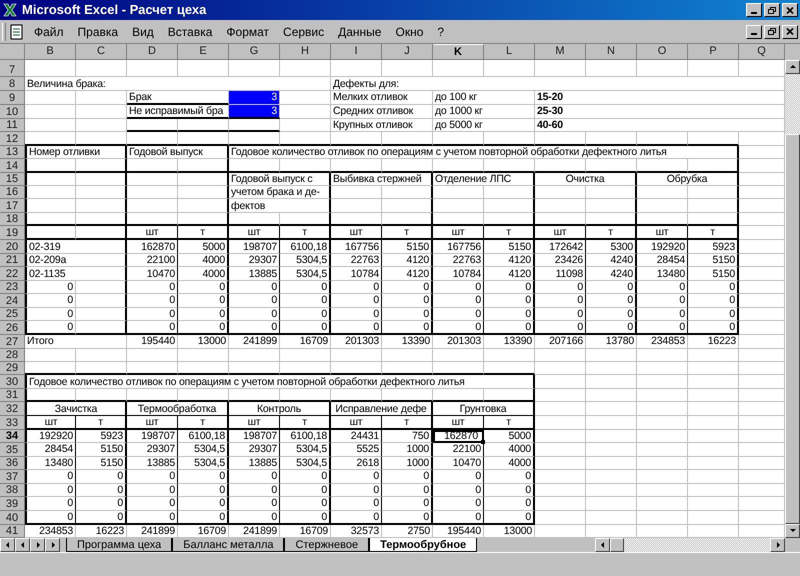 Image resolution: width=800 pixels, height=576 pixels. I want to click on column-header: C, so click(101, 52).